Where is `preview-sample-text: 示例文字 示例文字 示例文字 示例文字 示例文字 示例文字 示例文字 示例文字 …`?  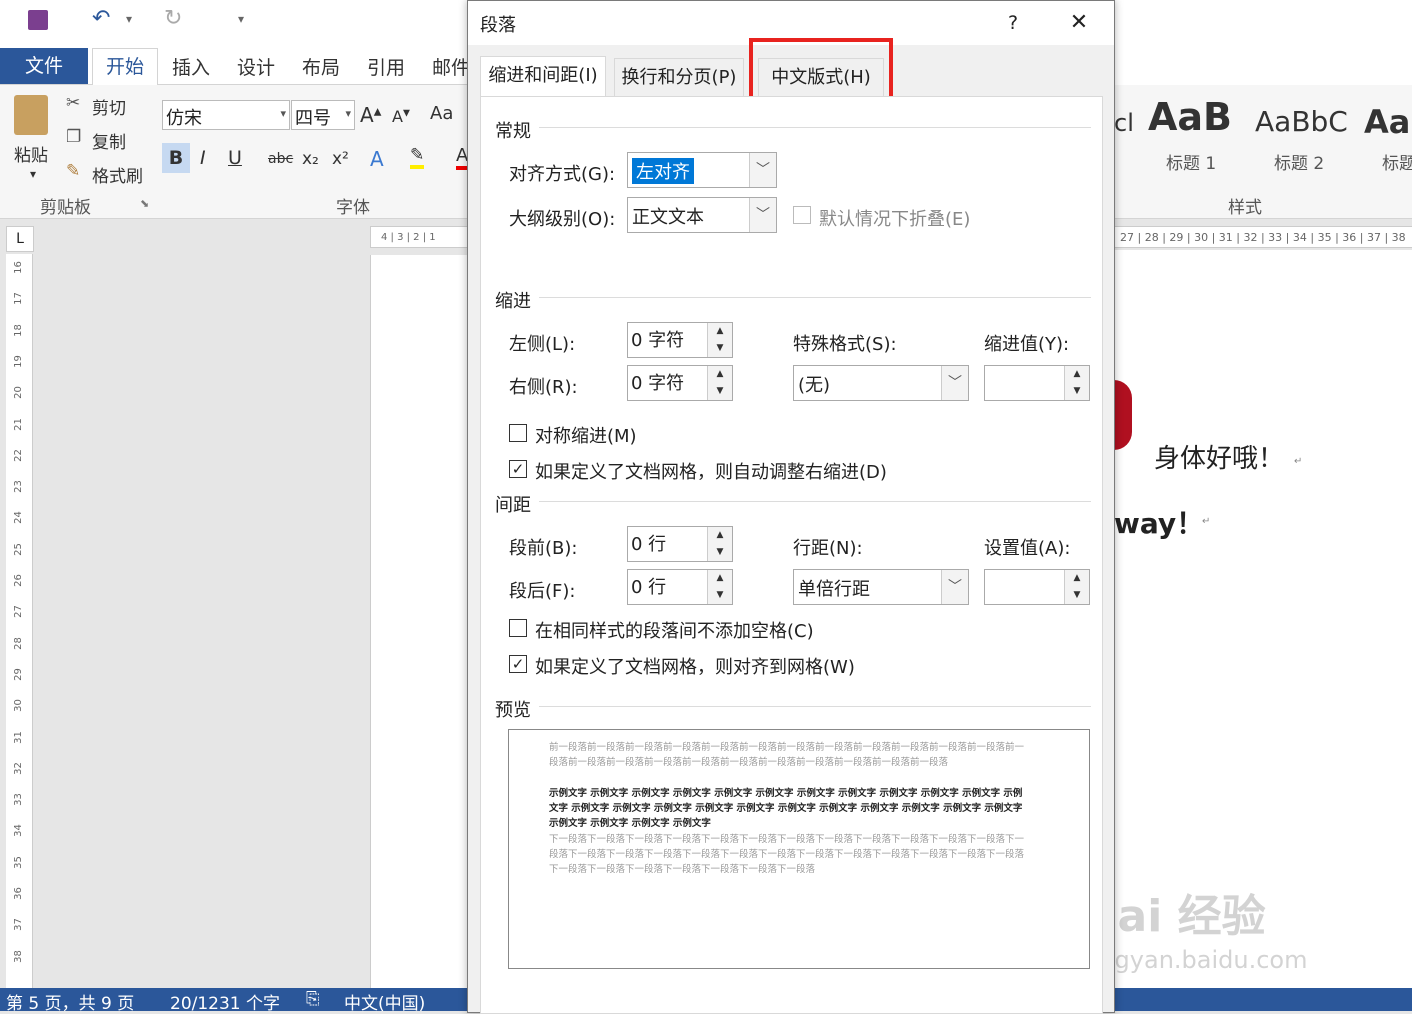 preview-sample-text: 示例文字 示例文字 示例文字 示例文字 示例文字 示例文字 示例文字 示例文字 … is located at coordinates (786, 808).